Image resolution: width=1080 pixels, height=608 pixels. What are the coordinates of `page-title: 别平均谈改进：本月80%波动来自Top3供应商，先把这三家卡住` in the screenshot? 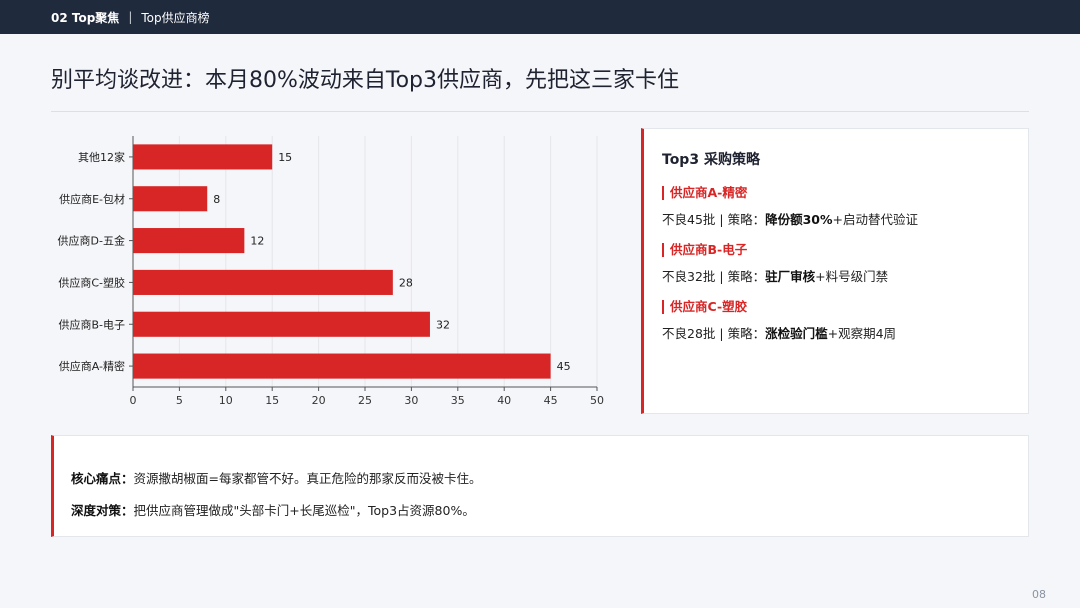 It's located at (365, 80).